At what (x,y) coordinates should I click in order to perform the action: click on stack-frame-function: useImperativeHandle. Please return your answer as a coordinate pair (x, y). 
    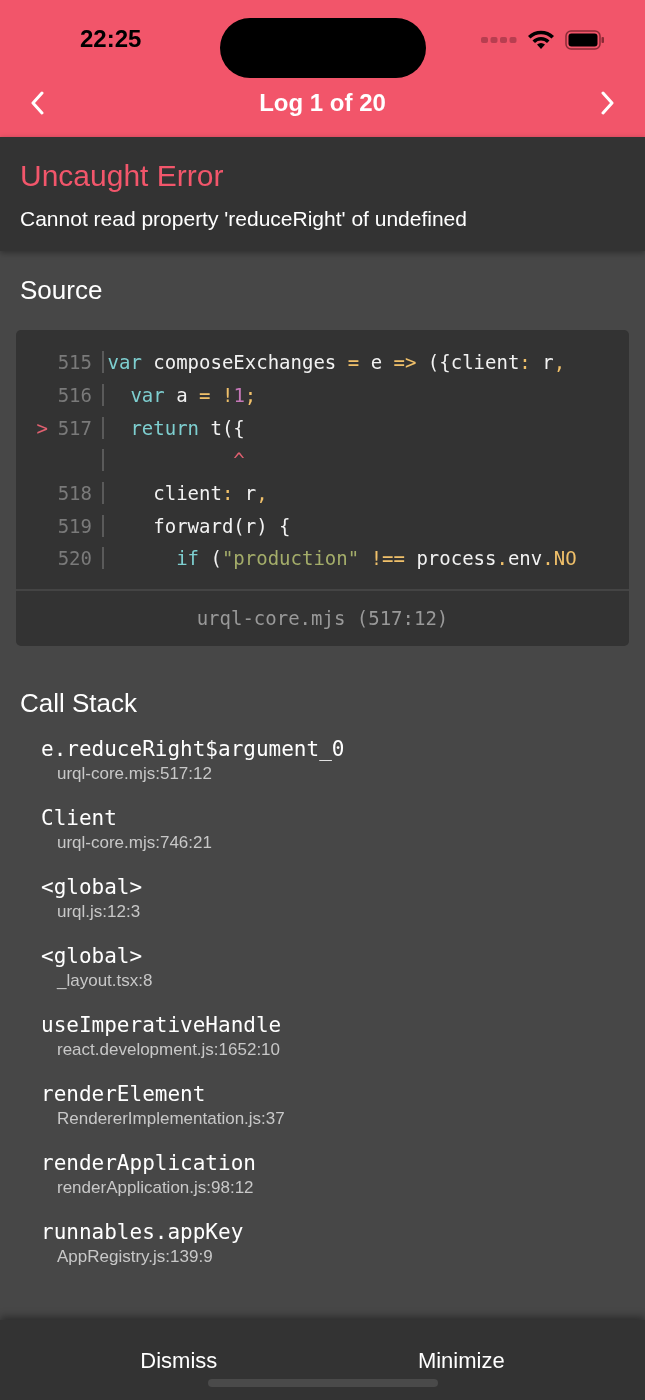
    Looking at the image, I should click on (161, 1024).